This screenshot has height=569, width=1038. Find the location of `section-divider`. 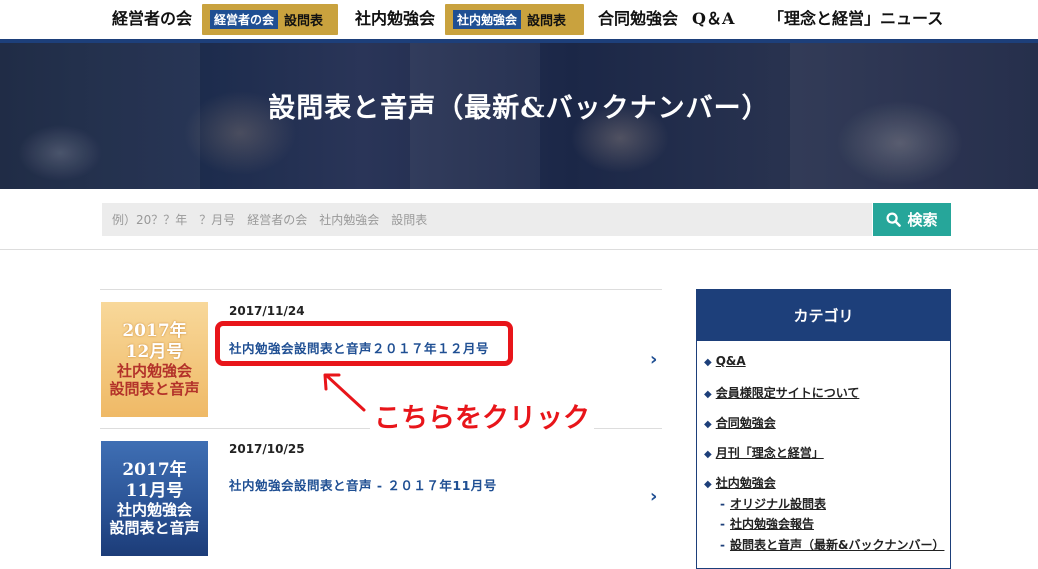

section-divider is located at coordinates (519, 249).